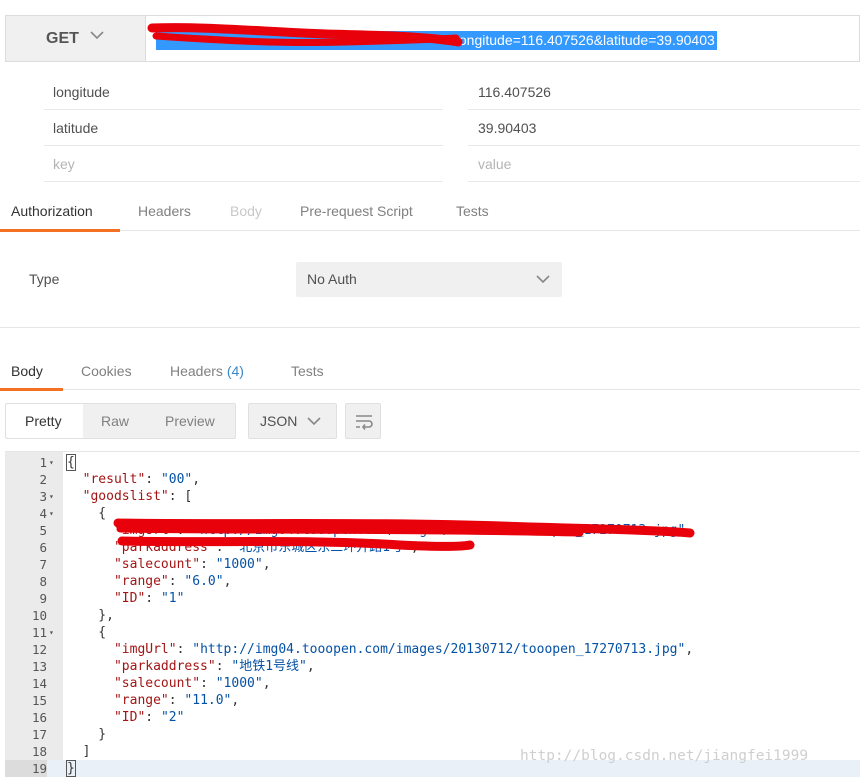 The image size is (860, 777). Describe the element at coordinates (44, 279) in the screenshot. I see `auth-type-label: Type` at that location.